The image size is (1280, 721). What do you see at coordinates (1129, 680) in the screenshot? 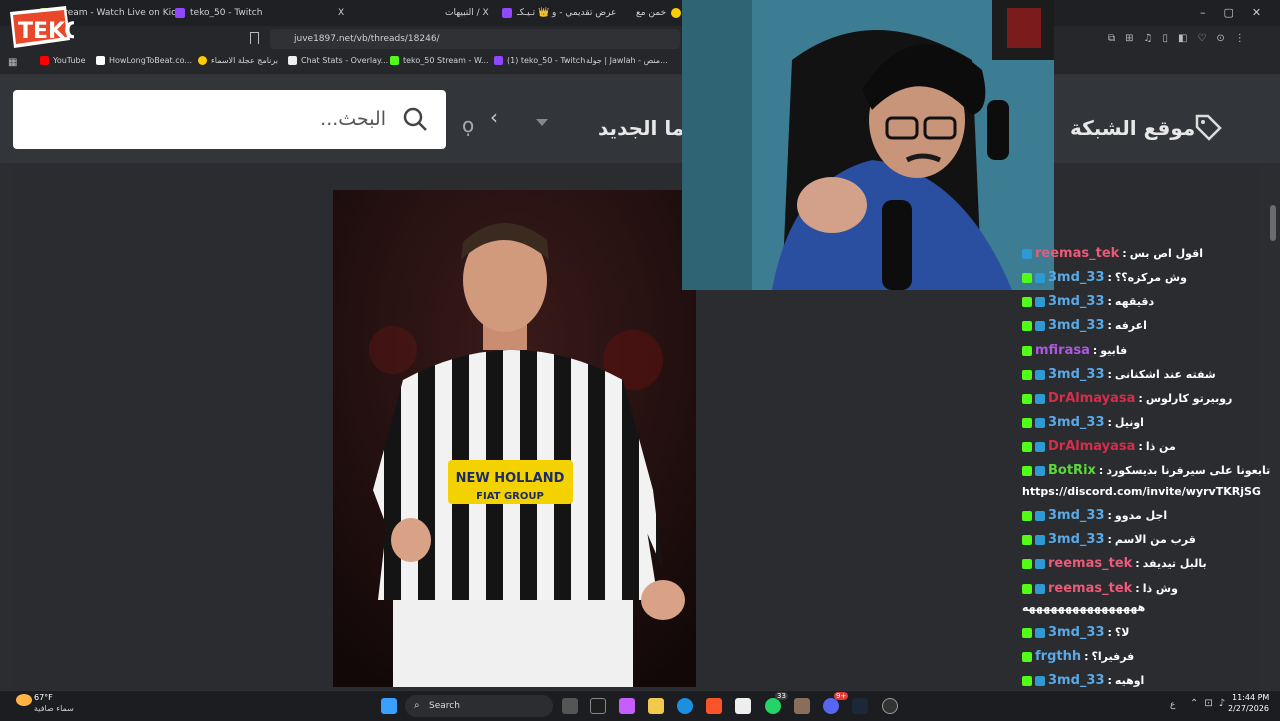
I see `chat-text: اوهيه` at bounding box center [1129, 680].